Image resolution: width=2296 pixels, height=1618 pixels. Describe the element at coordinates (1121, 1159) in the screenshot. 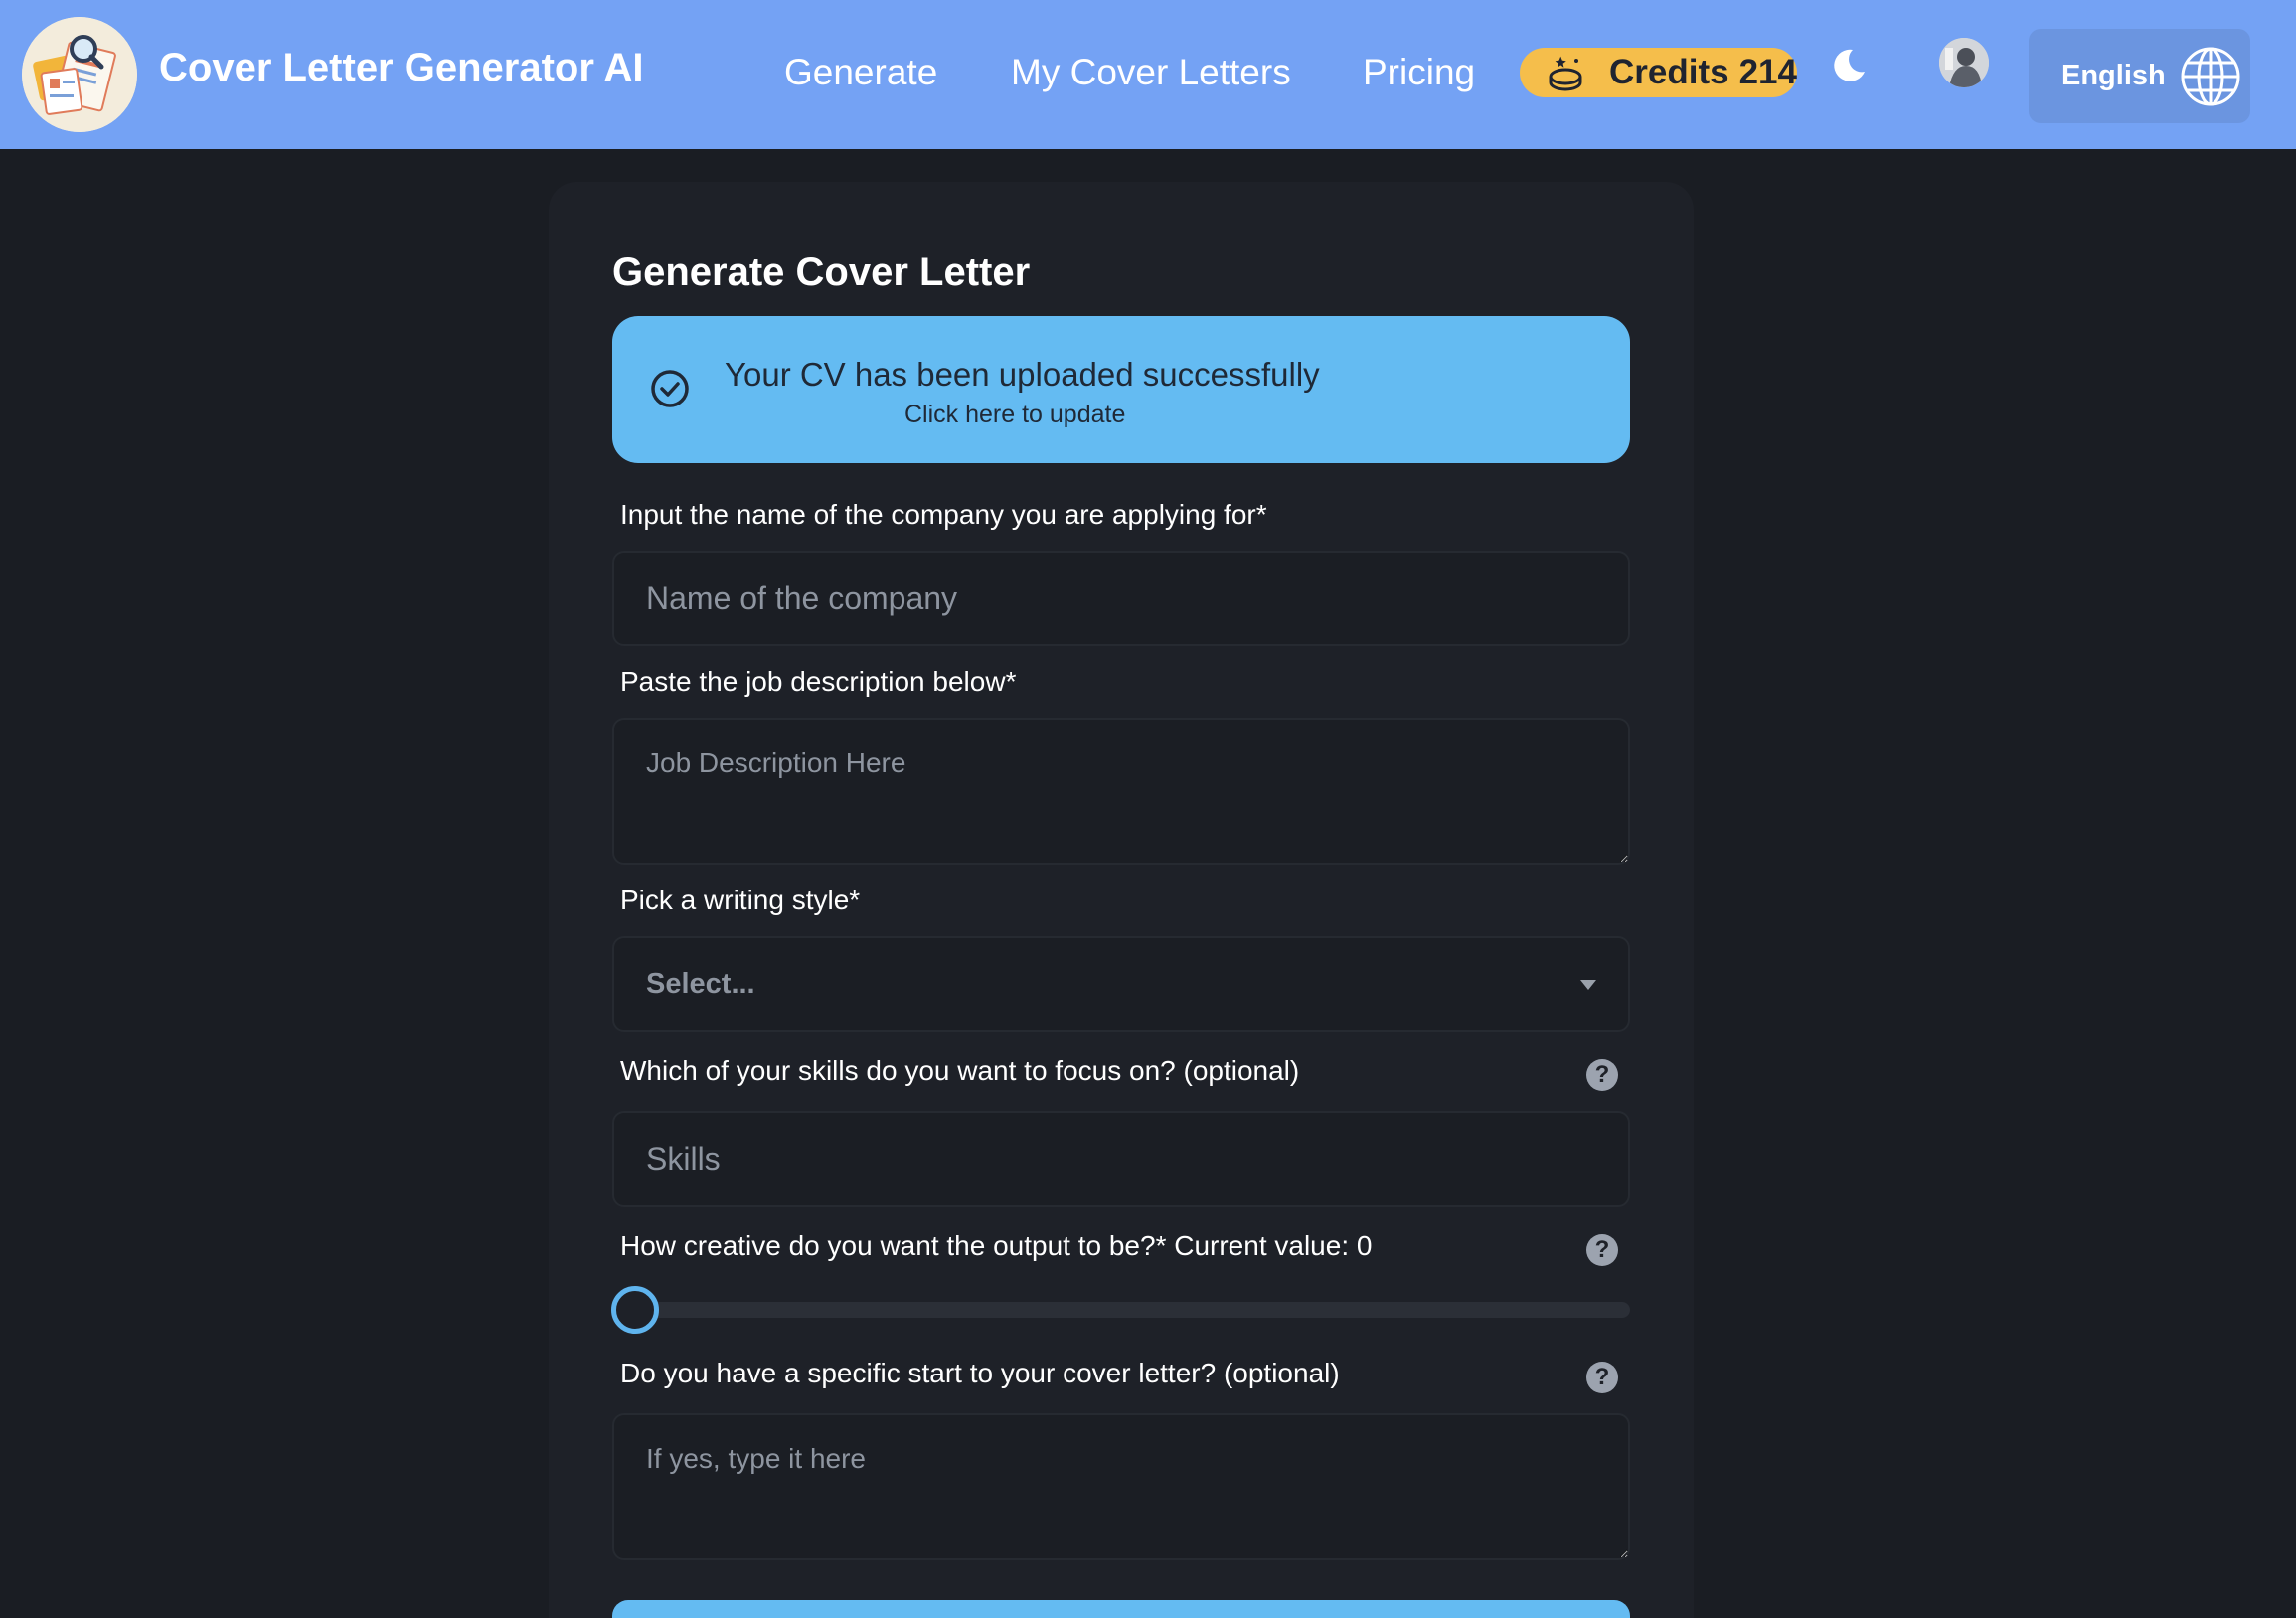

I see `skills-input` at that location.